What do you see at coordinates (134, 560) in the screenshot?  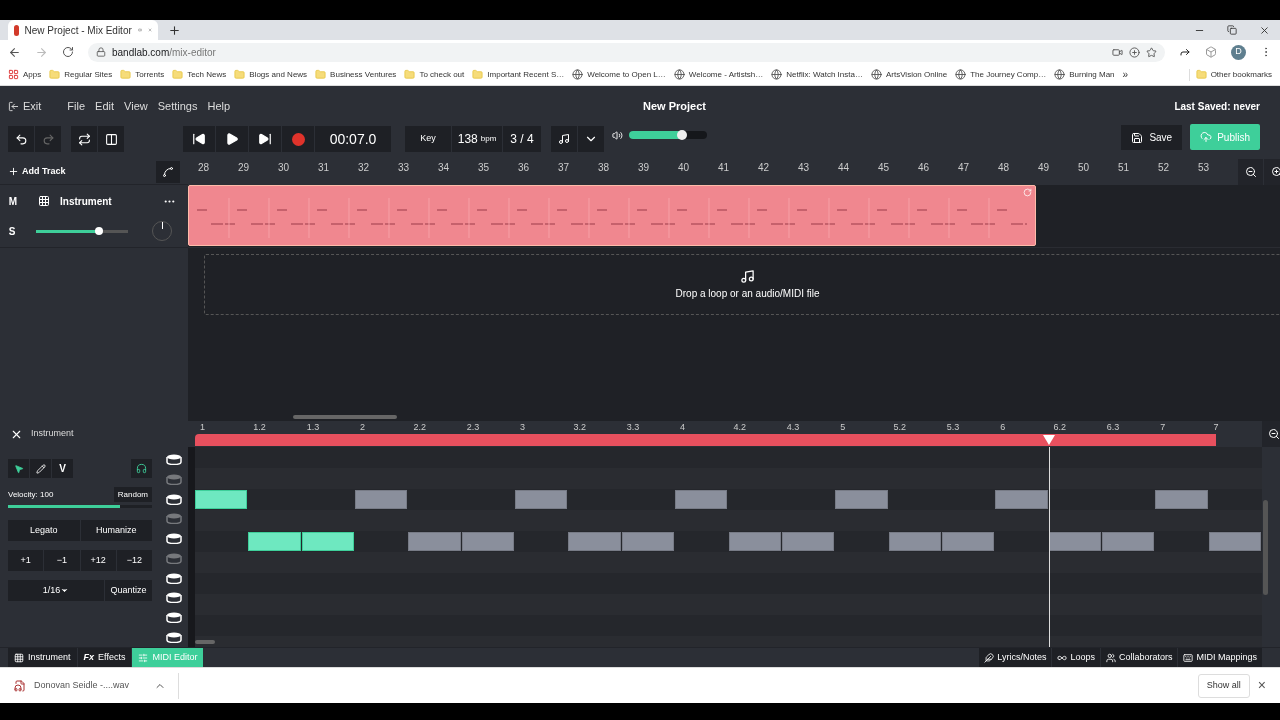 I see `transpose-button: −12` at bounding box center [134, 560].